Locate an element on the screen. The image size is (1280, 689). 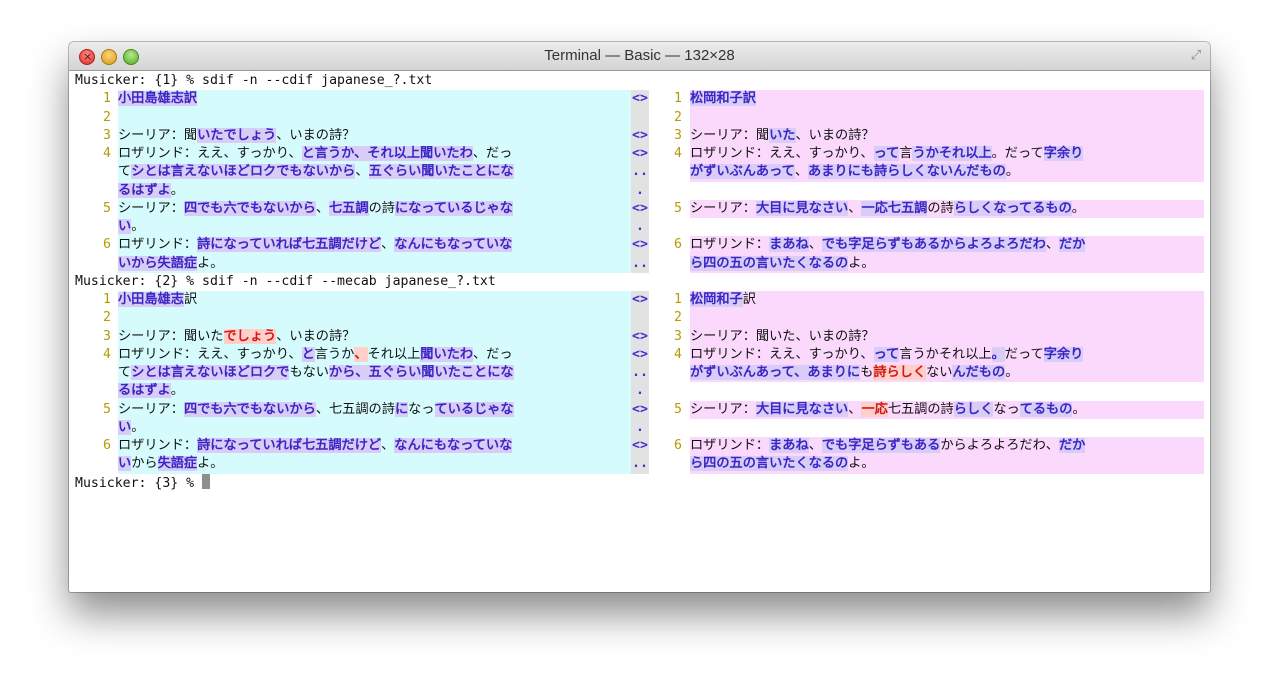
title-bar: × Terminal — Basic — 132×28 ⤢ is located at coordinates (639, 56).